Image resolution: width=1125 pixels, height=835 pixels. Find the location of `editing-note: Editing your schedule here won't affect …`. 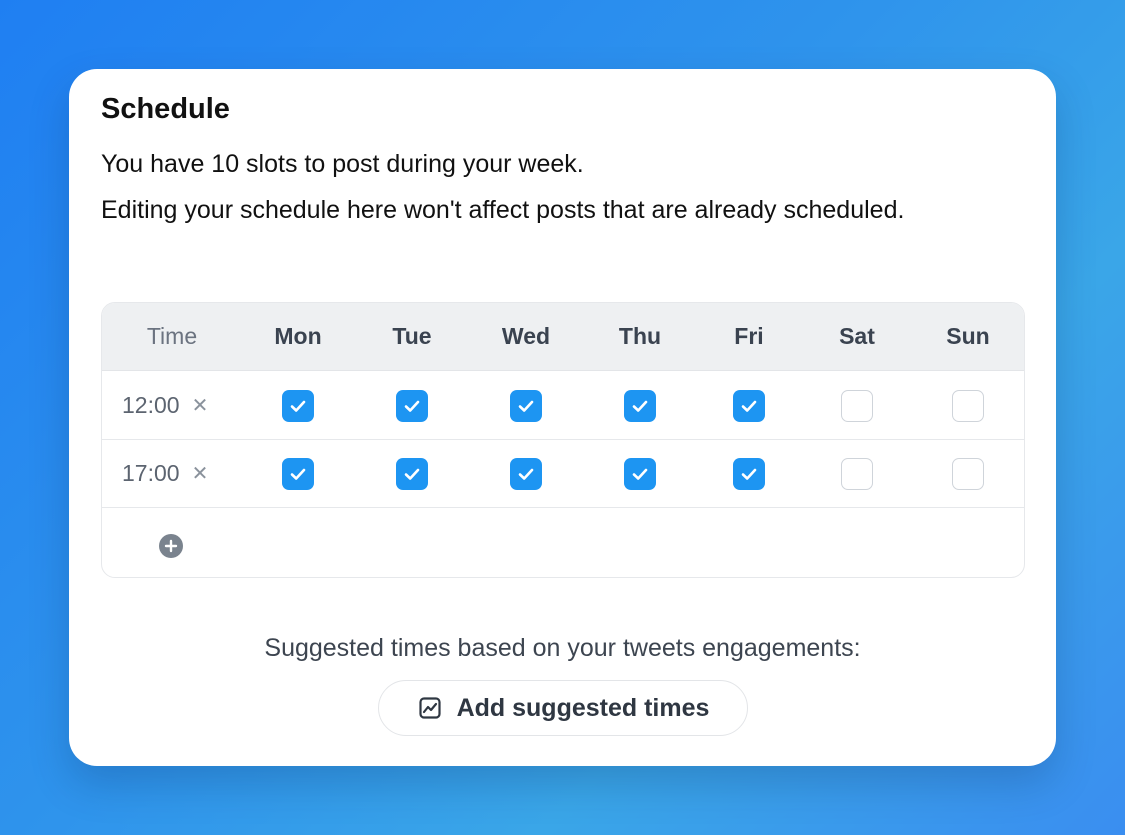

editing-note: Editing your schedule here won't affect … is located at coordinates (503, 210).